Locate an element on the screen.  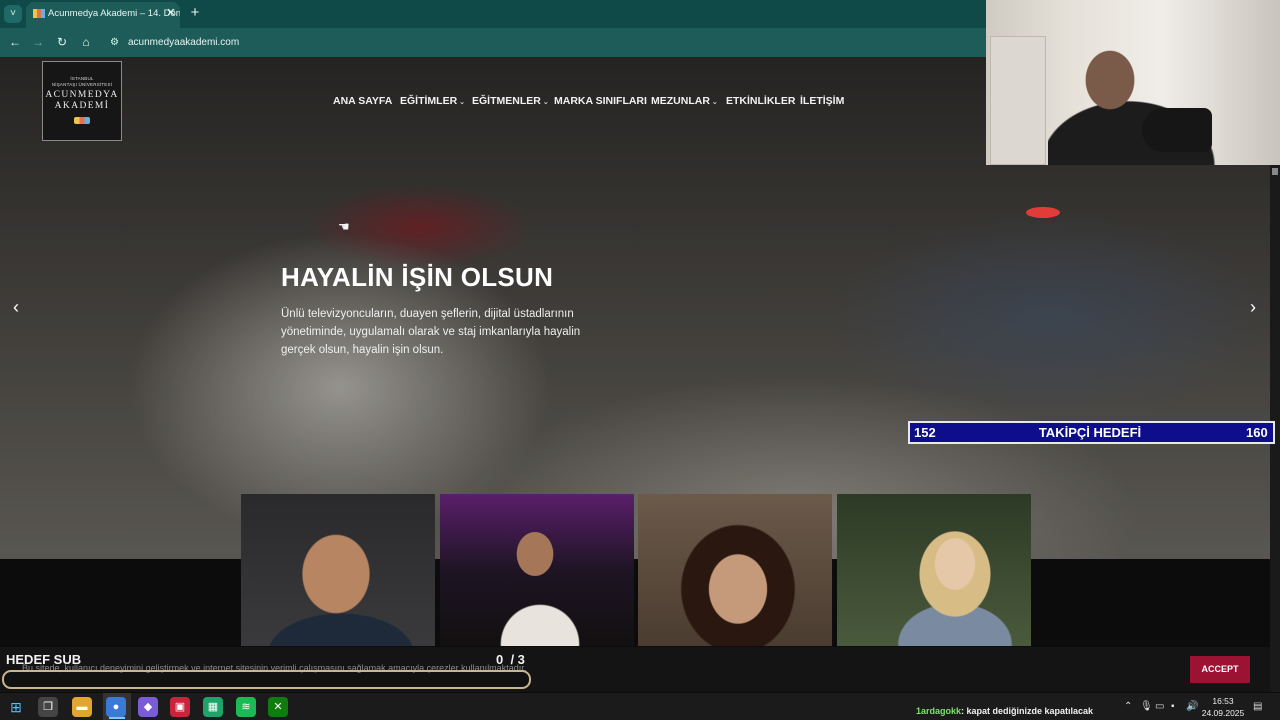
home-button: ⌂ is located at coordinates (86, 42).